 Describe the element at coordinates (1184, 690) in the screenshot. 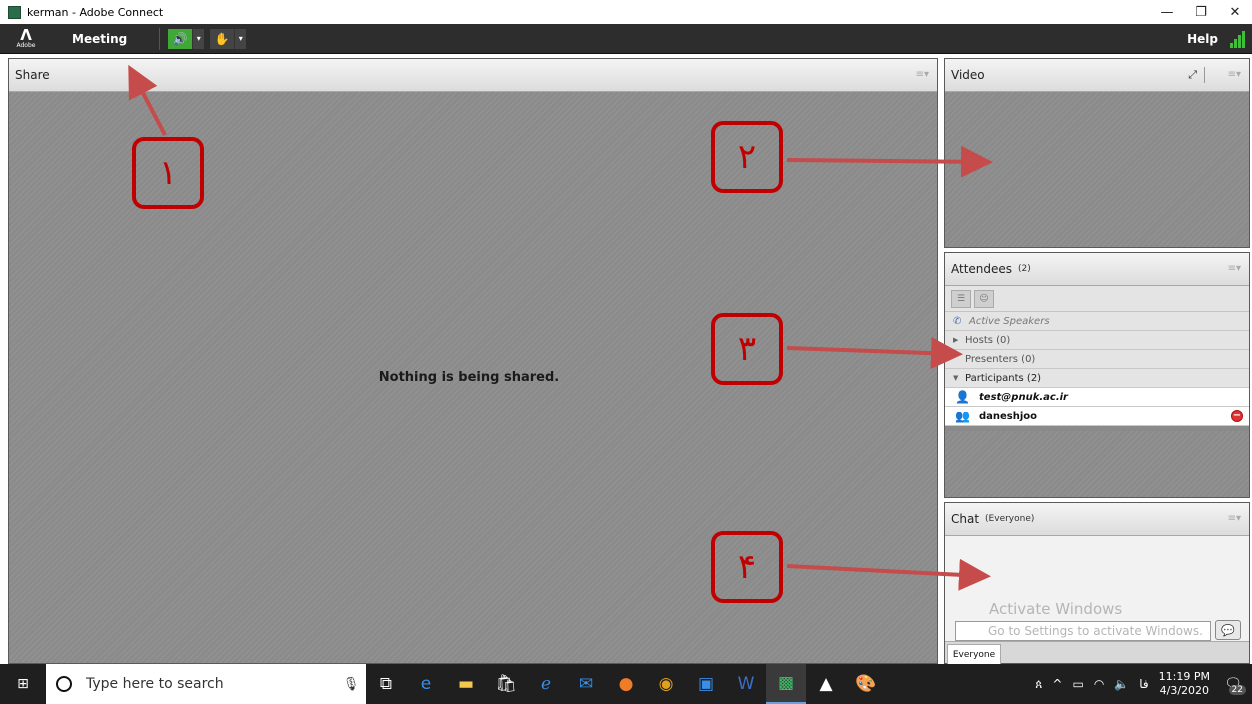

I see `clock-date: 4/3/2020` at that location.